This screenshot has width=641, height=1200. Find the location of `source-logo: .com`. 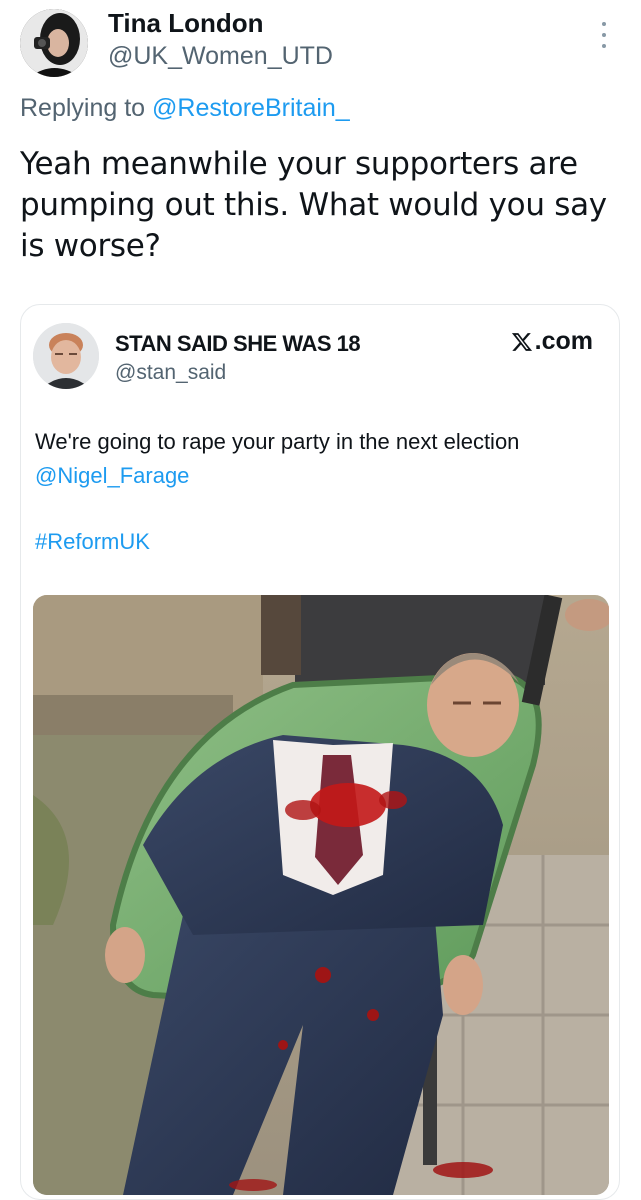

source-logo: .com is located at coordinates (552, 341).